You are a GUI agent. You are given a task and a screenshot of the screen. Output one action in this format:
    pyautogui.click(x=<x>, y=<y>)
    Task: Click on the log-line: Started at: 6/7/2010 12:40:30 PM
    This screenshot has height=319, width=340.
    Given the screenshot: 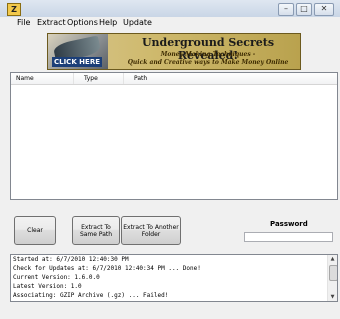 What is the action you would take?
    pyautogui.click(x=71, y=259)
    